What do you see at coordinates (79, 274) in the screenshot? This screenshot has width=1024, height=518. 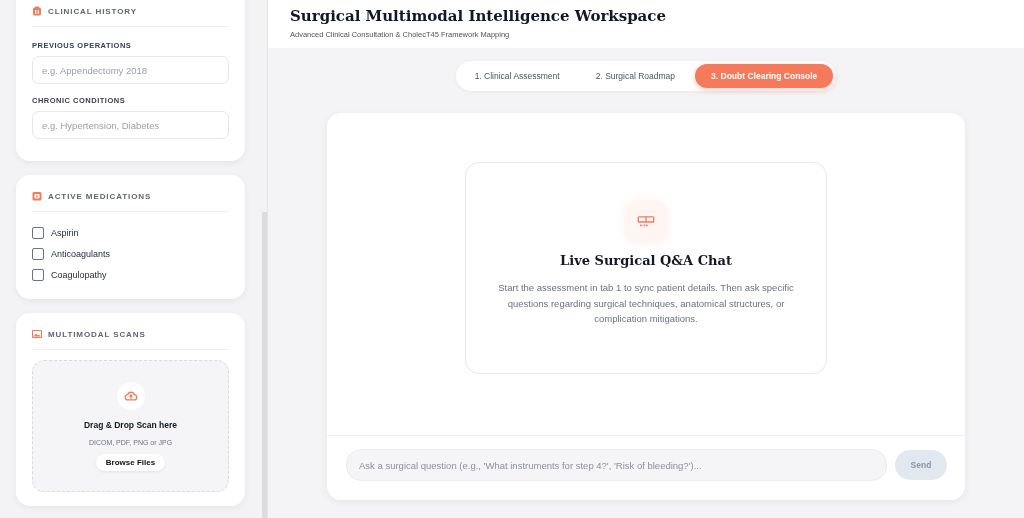 I see `checkbox-label: Coagulopathy` at bounding box center [79, 274].